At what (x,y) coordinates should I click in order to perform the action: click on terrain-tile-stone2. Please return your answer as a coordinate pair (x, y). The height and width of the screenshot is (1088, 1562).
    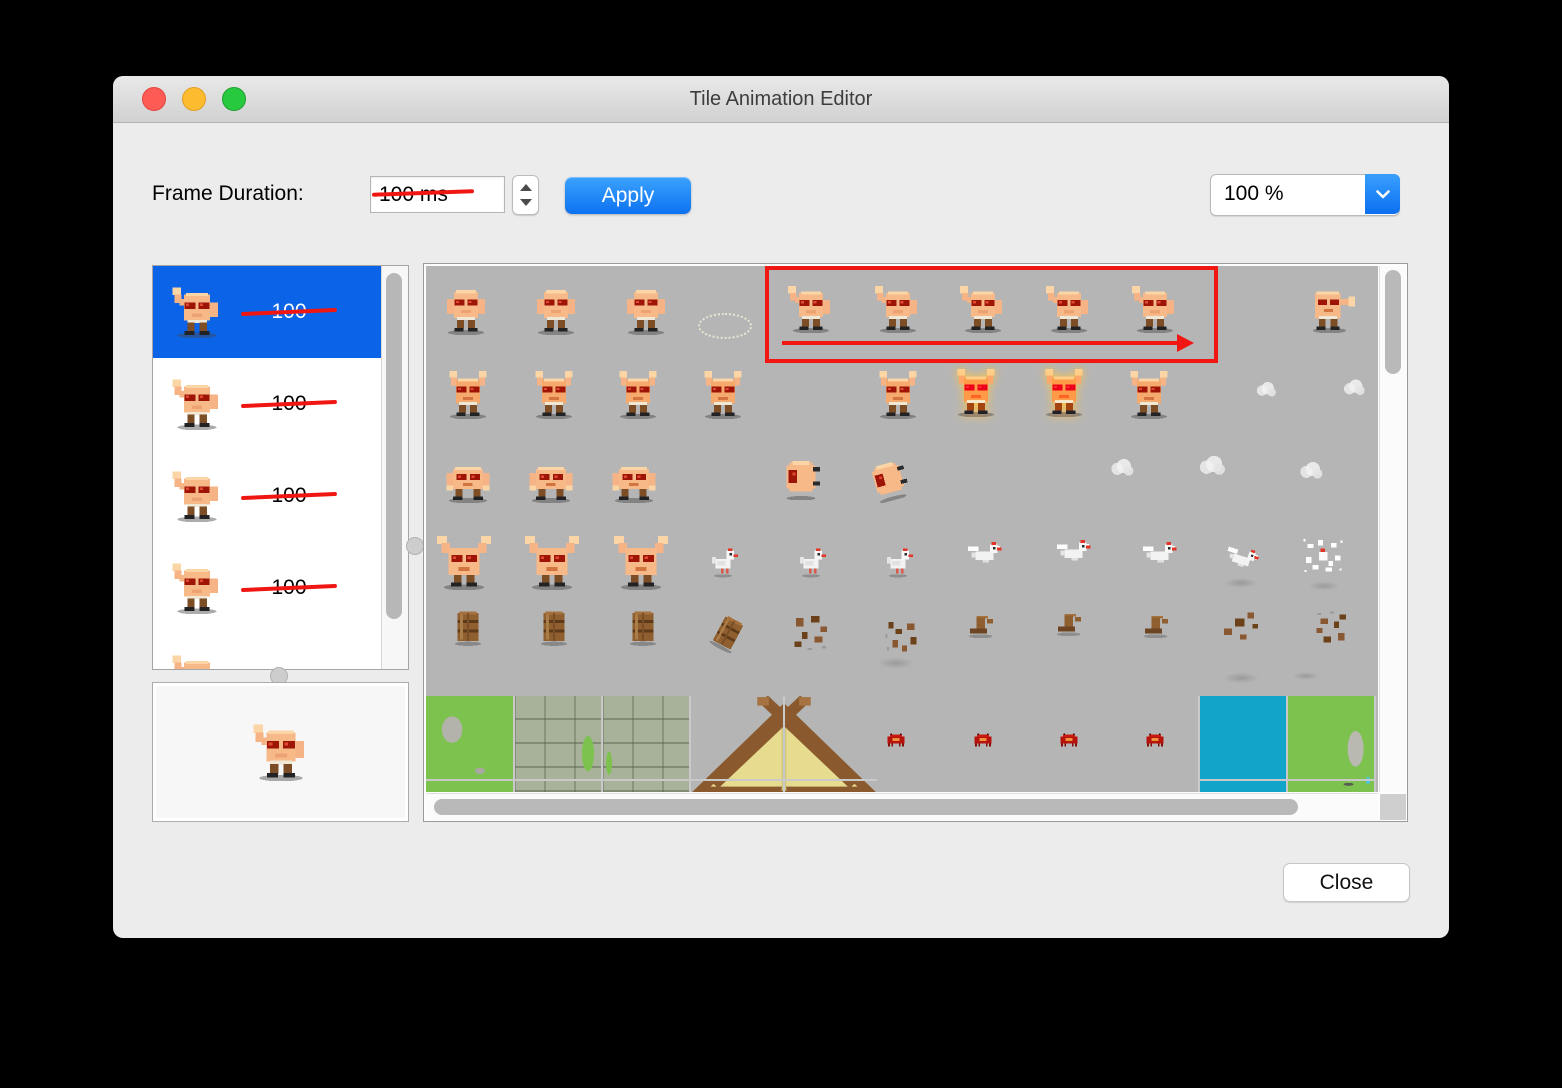
    Looking at the image, I should click on (646, 744).